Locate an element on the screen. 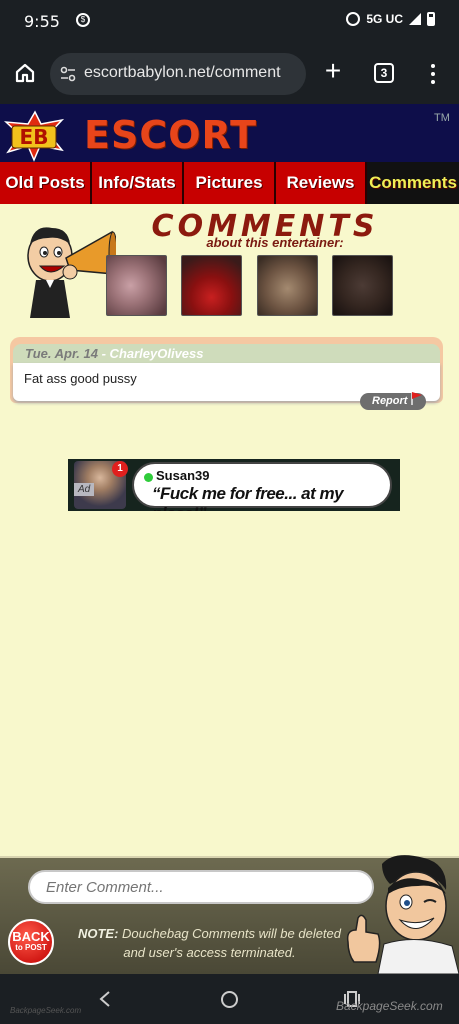  back-to-post-button: BACK to POST is located at coordinates (31, 942).